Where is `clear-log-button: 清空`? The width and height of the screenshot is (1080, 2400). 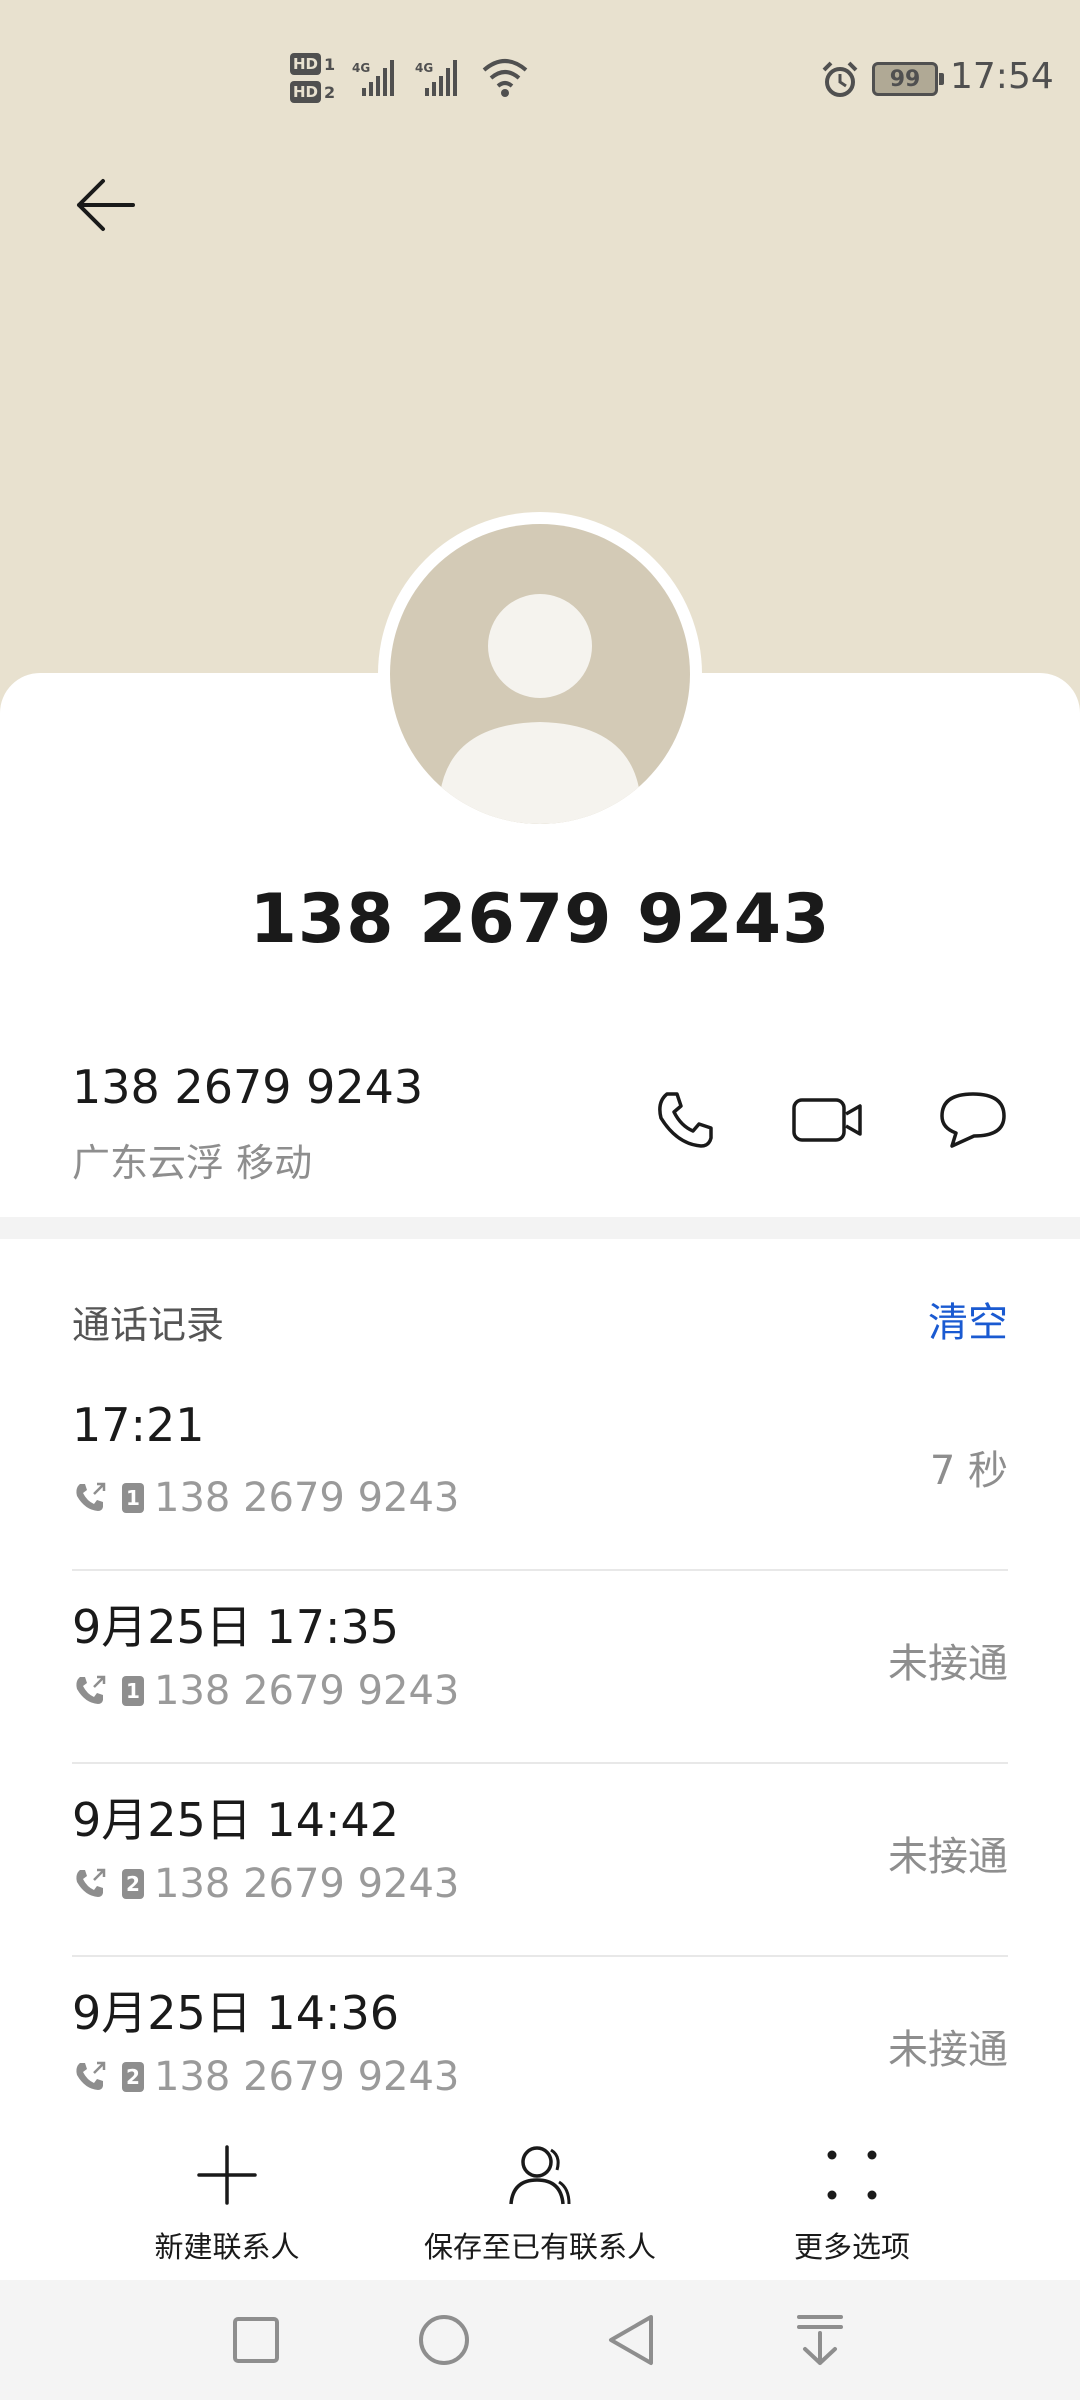 clear-log-button: 清空 is located at coordinates (968, 1319).